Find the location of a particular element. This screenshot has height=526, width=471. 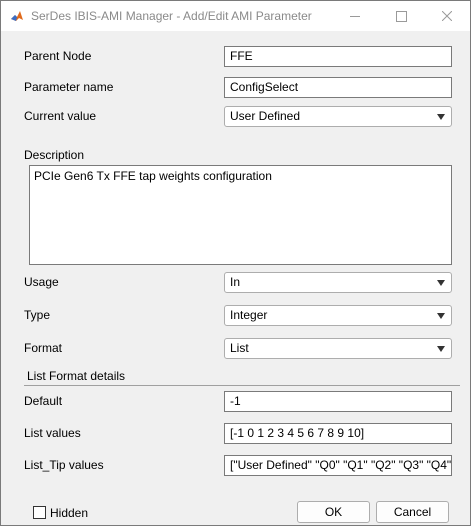

format-selected: List is located at coordinates (239, 348).